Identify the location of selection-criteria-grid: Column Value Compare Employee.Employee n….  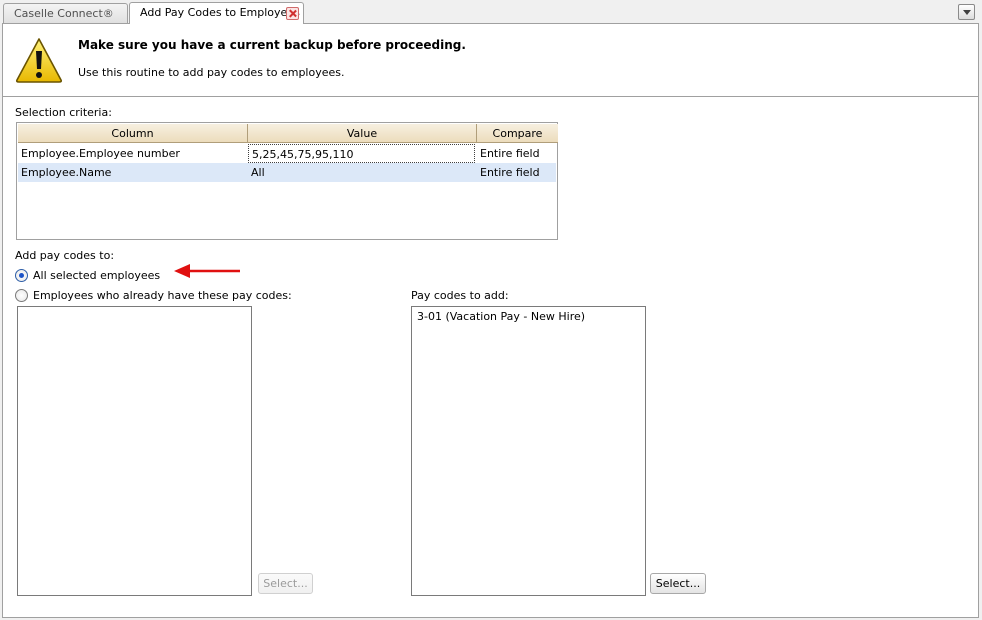
(287, 181).